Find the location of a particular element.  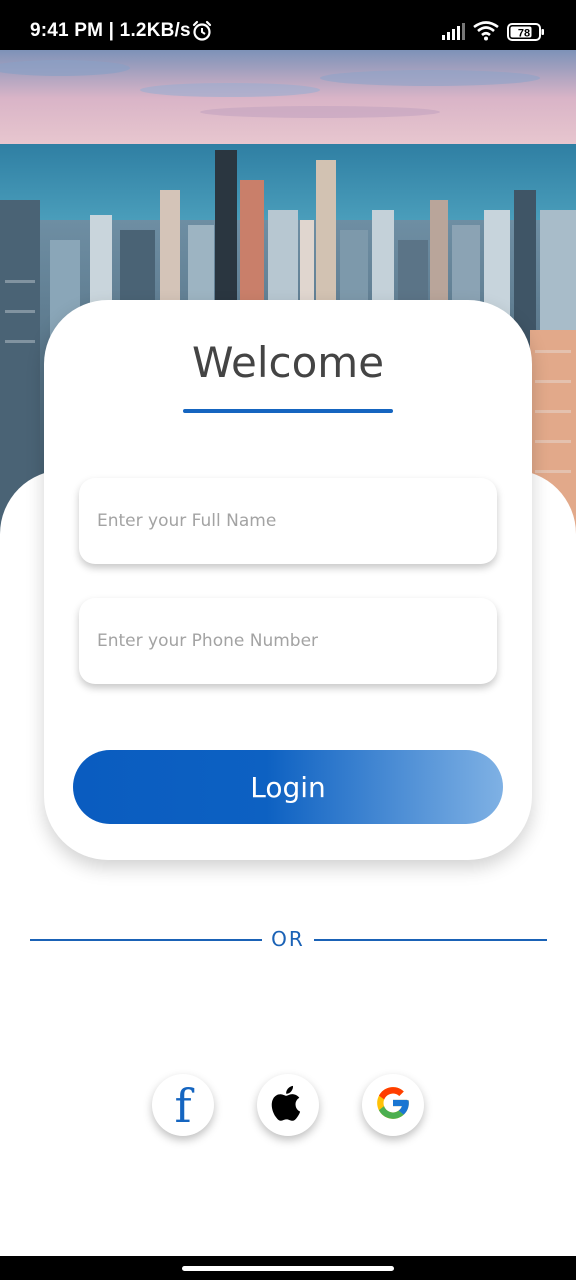

divider-line-left is located at coordinates (146, 940).